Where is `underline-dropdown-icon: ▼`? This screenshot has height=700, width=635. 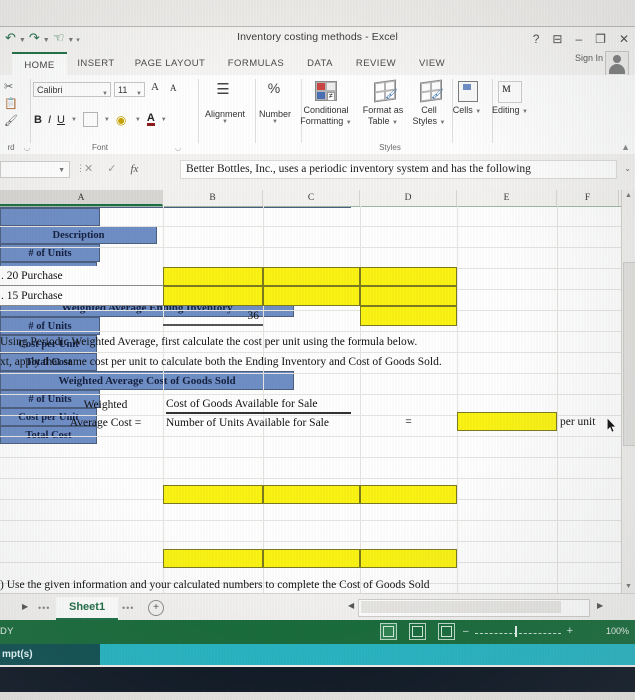
underline-dropdown-icon: ▼ is located at coordinates (74, 120).